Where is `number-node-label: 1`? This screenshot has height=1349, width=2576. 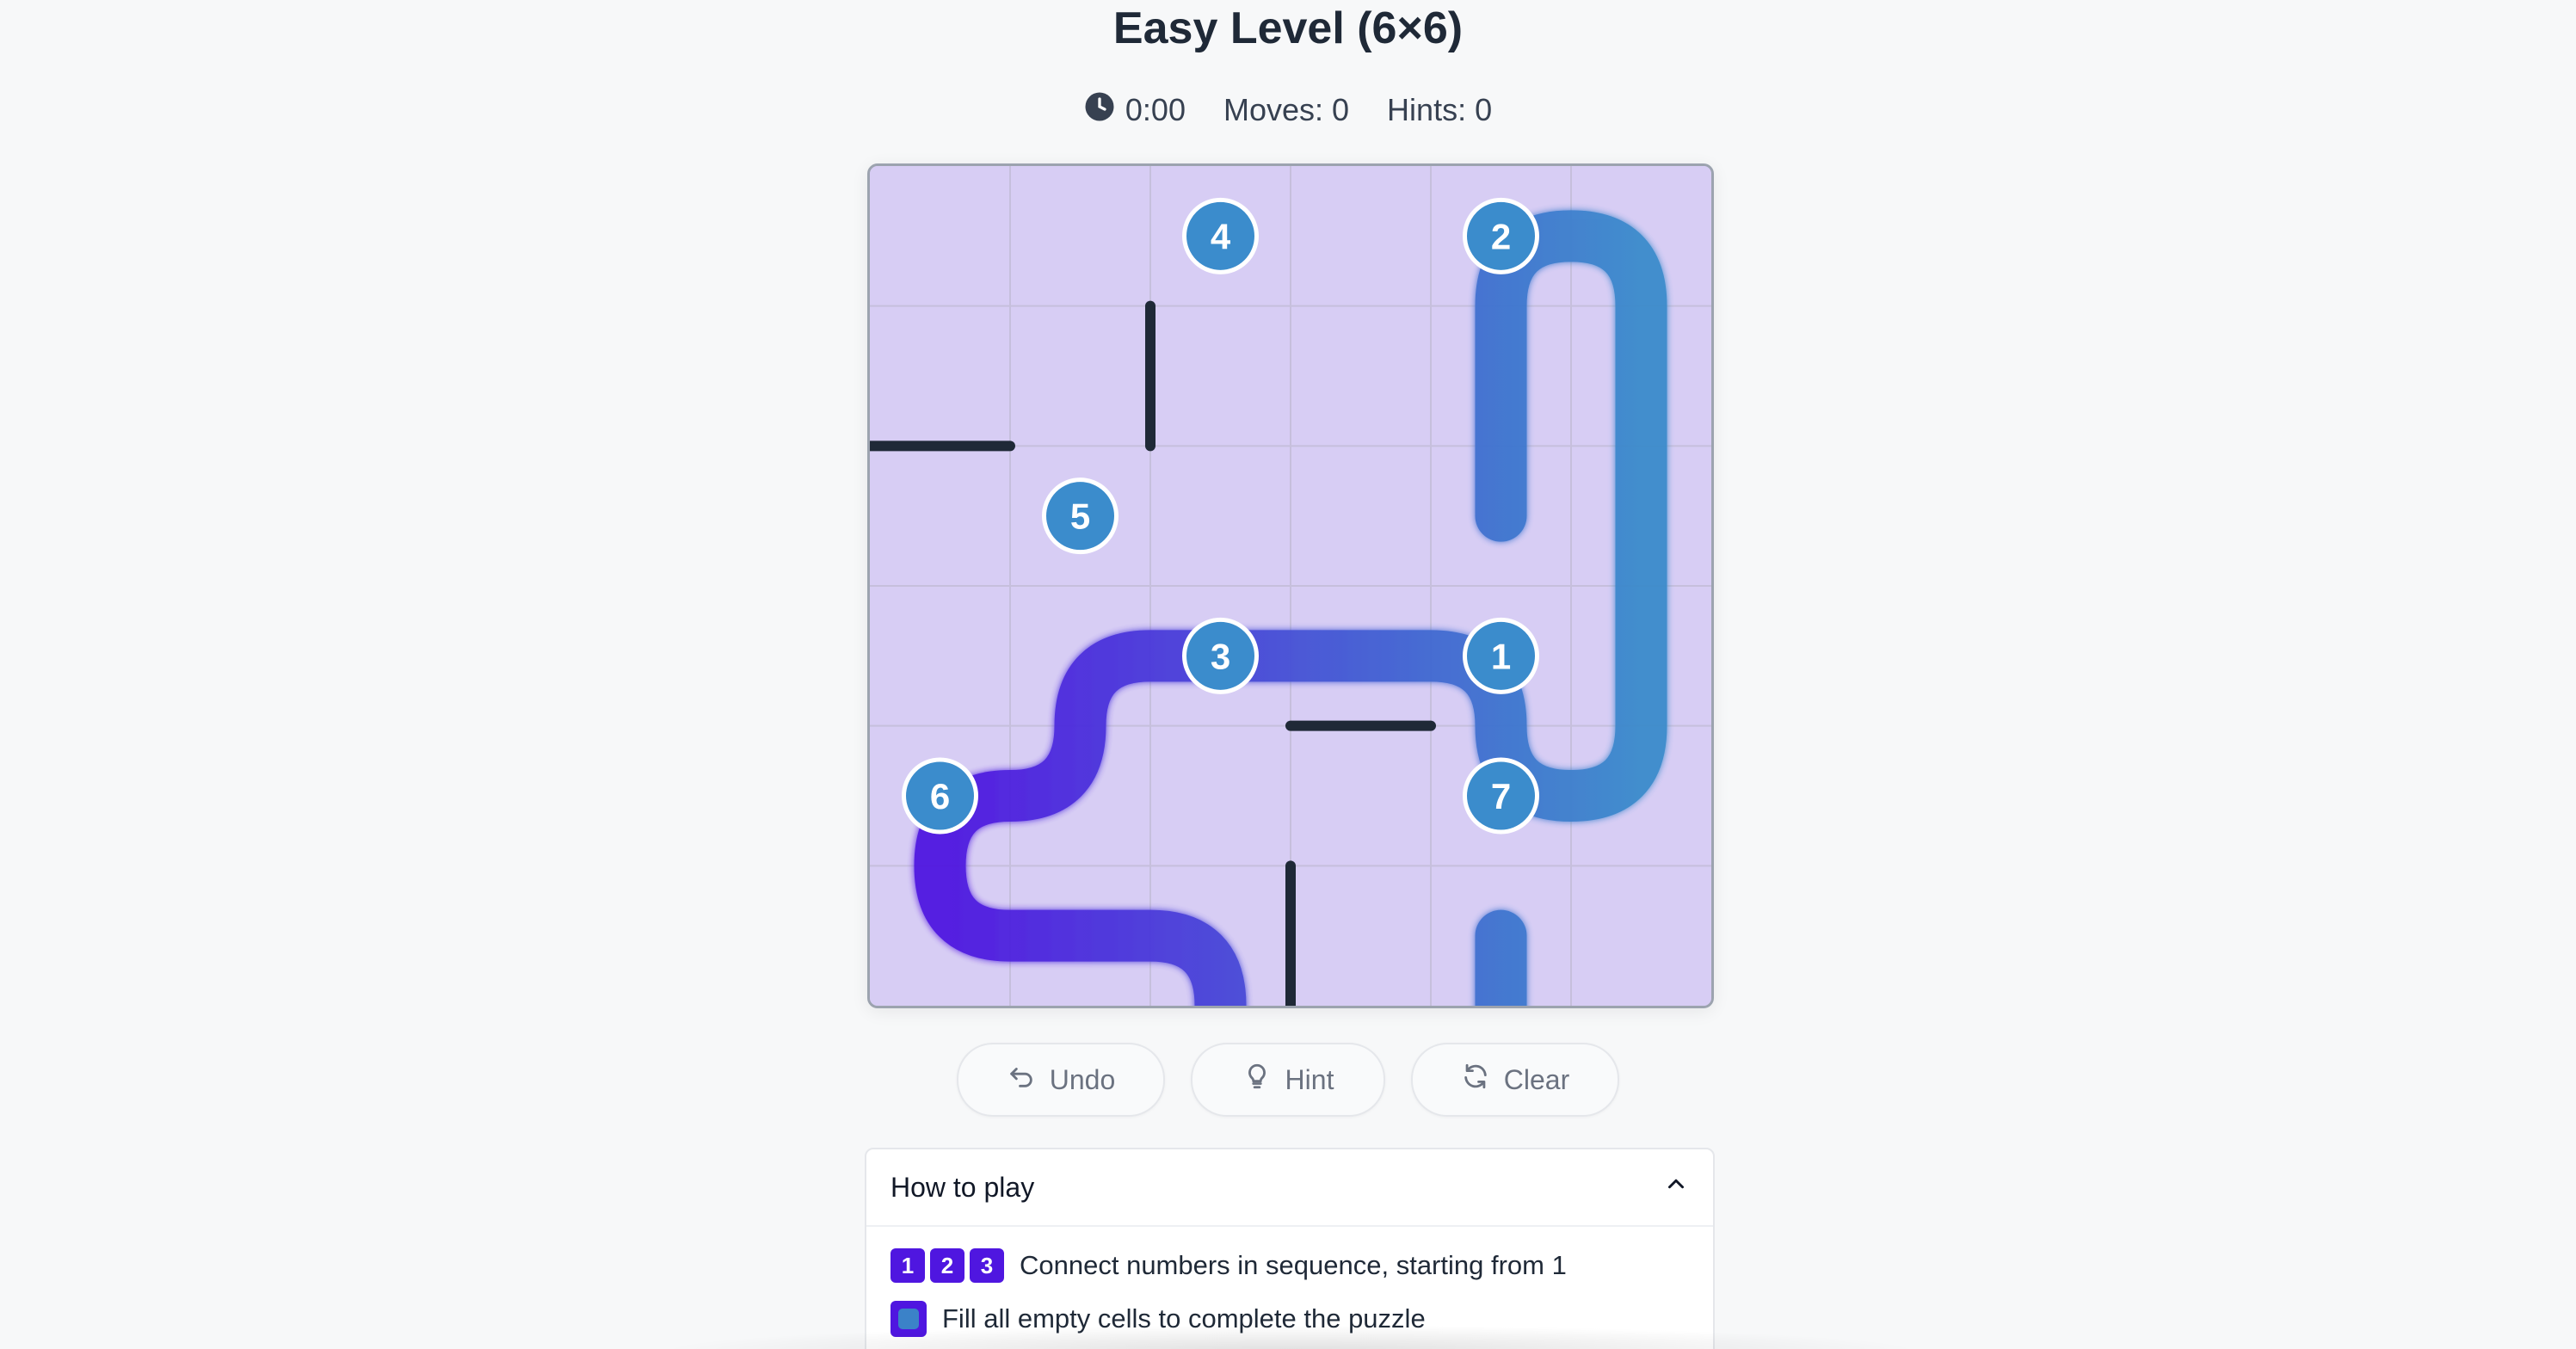
number-node-label: 1 is located at coordinates (1501, 656).